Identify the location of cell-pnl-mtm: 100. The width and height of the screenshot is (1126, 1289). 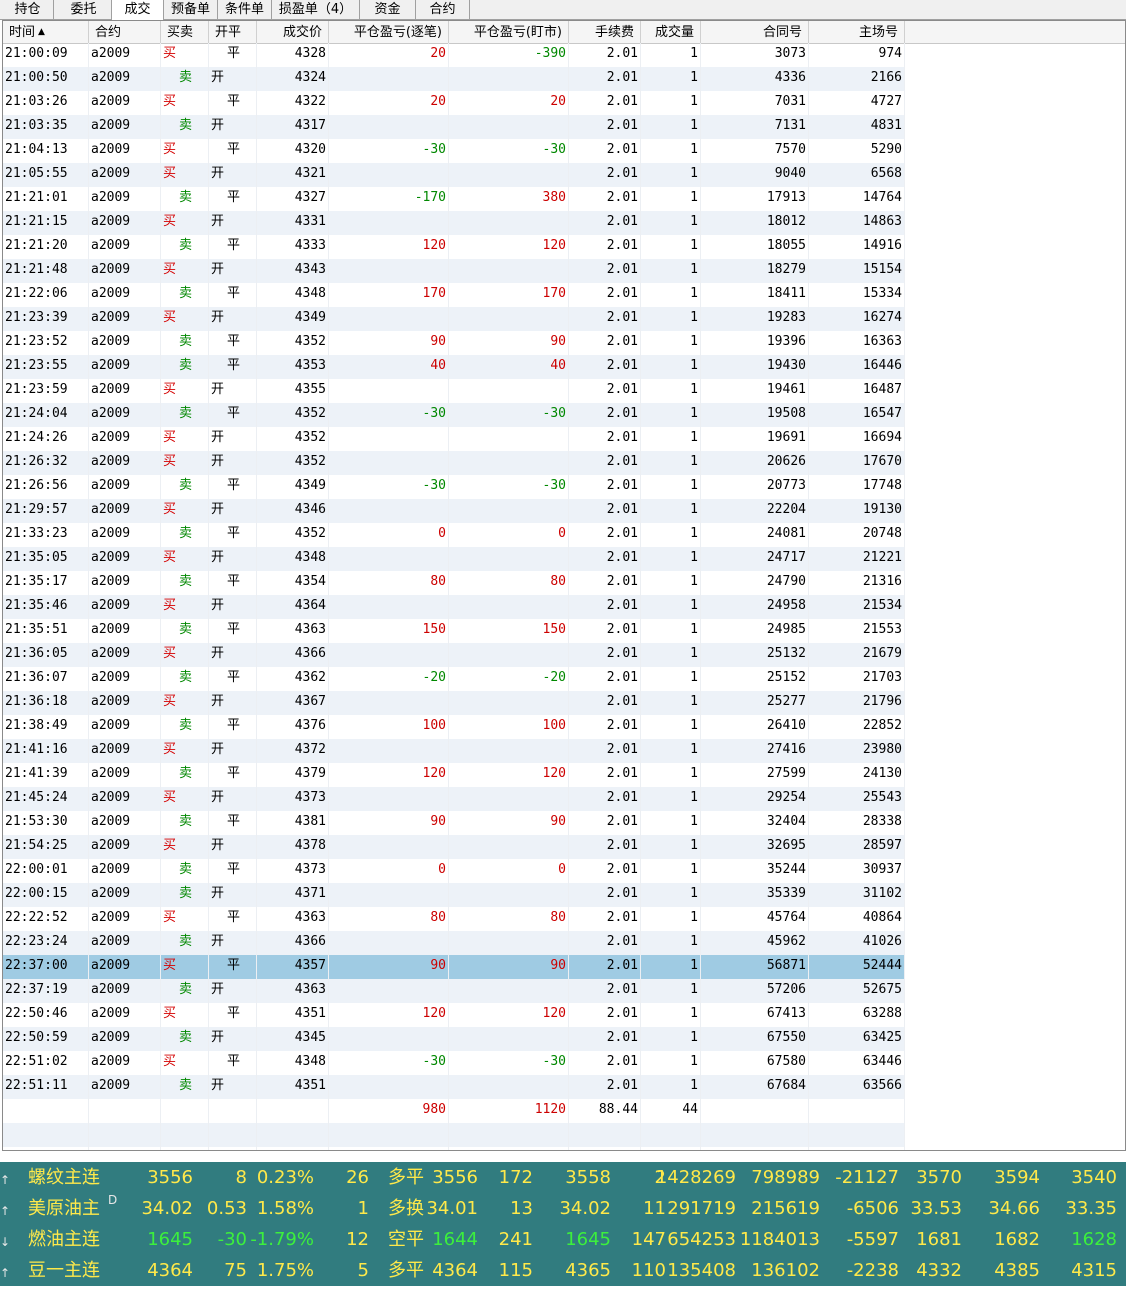
(509, 727).